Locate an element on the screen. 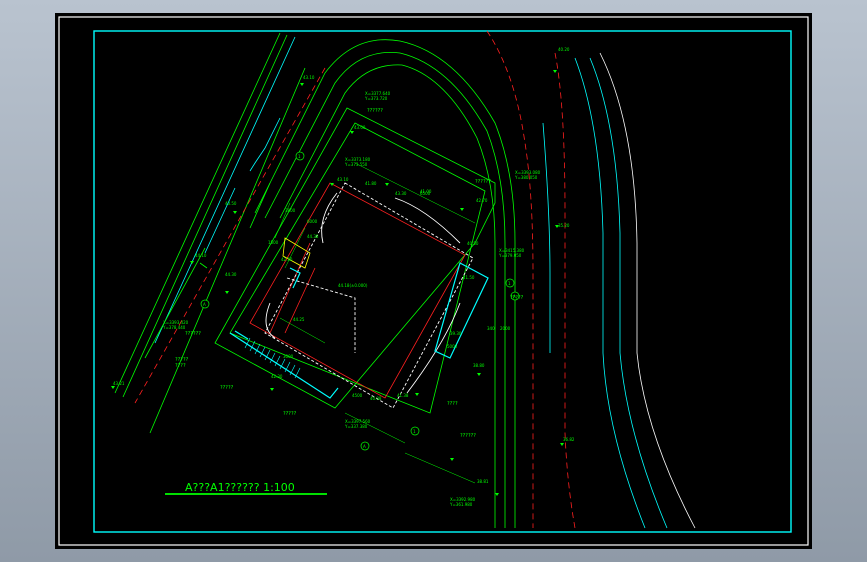  elevation-label: 42.70 is located at coordinates (482, 200).